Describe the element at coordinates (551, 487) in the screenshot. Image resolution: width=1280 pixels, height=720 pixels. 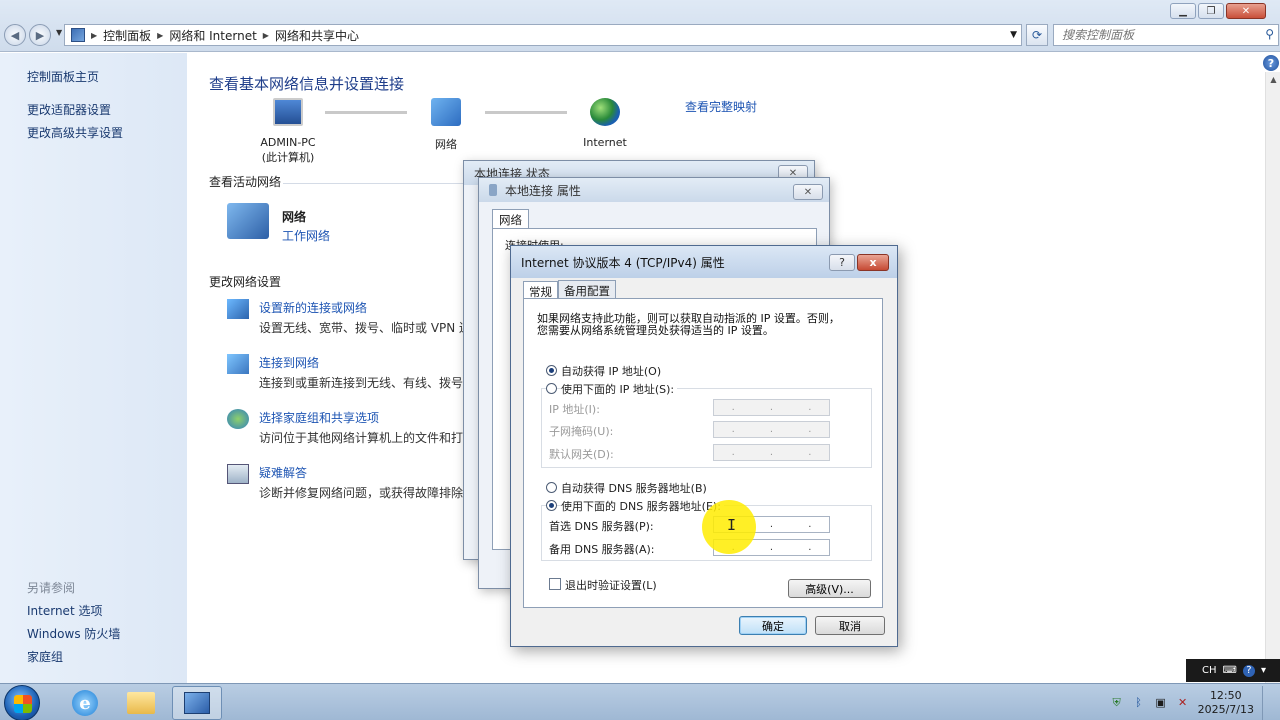
I see `auto-dns-radio` at that location.